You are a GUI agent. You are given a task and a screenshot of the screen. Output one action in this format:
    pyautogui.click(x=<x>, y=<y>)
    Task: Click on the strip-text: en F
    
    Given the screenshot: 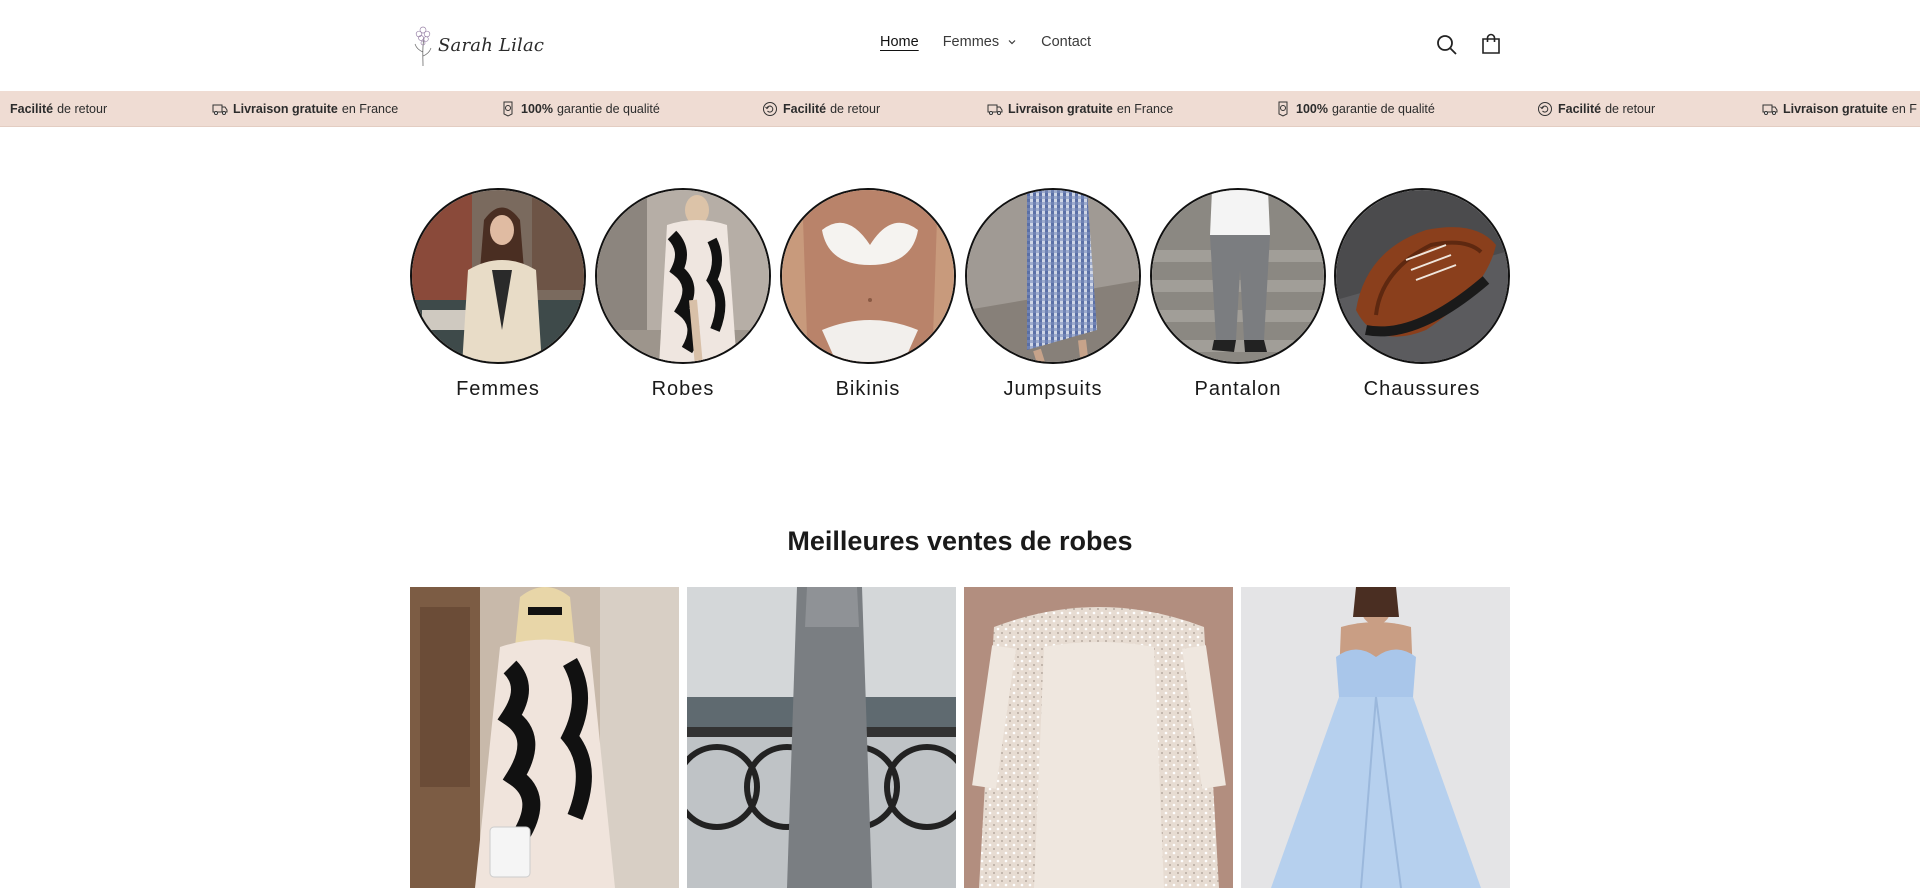 What is the action you would take?
    pyautogui.click(x=1904, y=109)
    